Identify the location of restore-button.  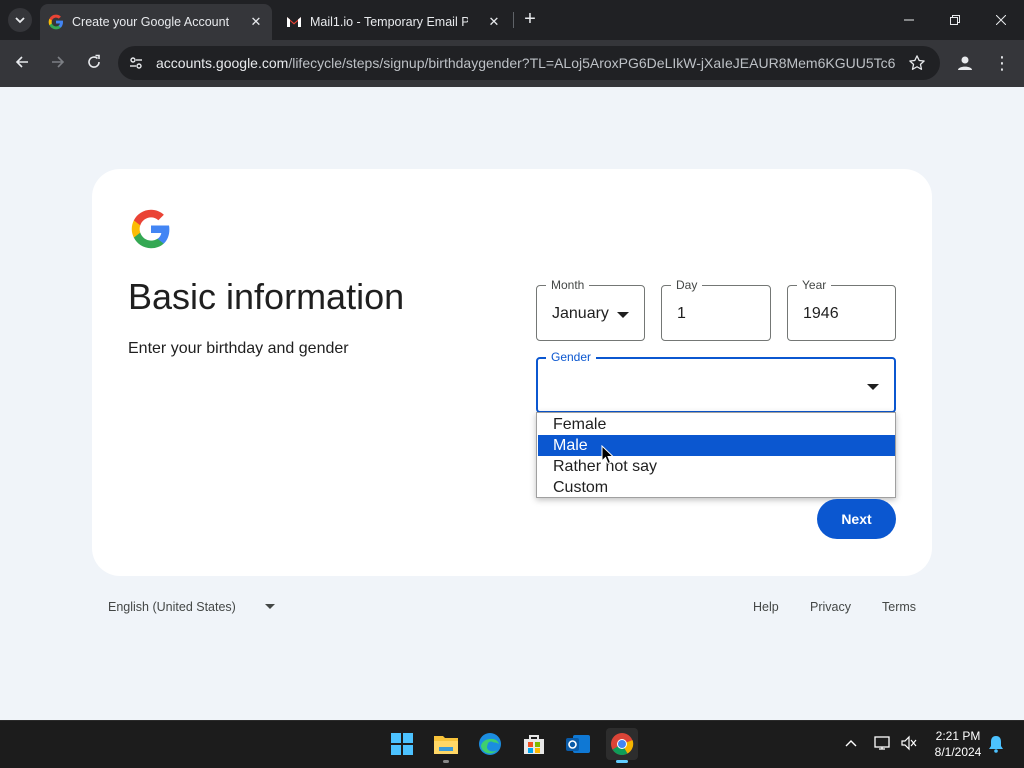
(955, 20).